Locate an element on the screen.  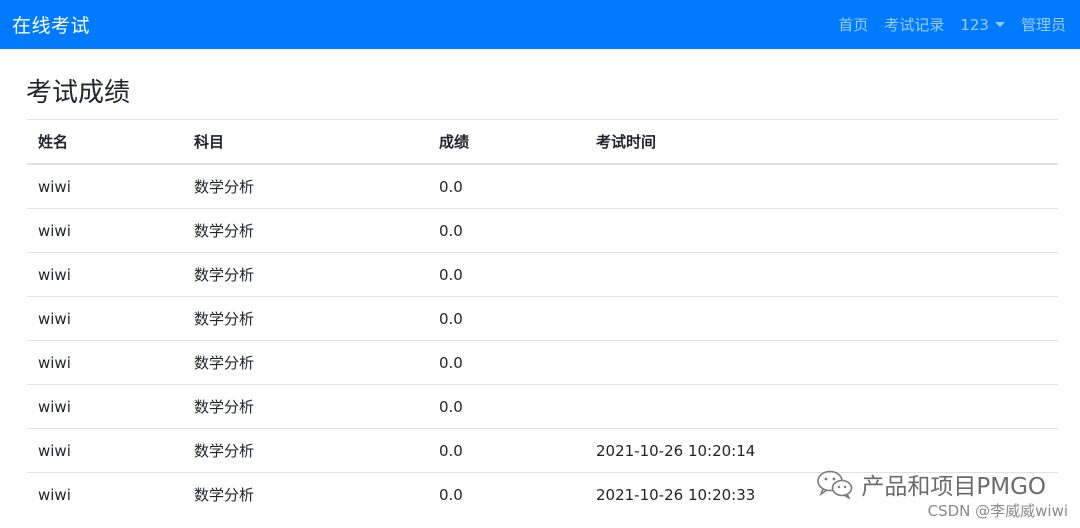
header-name: 姓名 is located at coordinates (105, 142).